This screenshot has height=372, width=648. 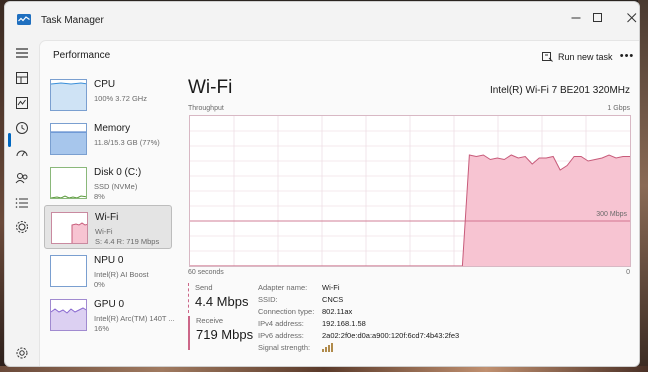 I want to click on run-new-task-button: Run new task, so click(x=577, y=57).